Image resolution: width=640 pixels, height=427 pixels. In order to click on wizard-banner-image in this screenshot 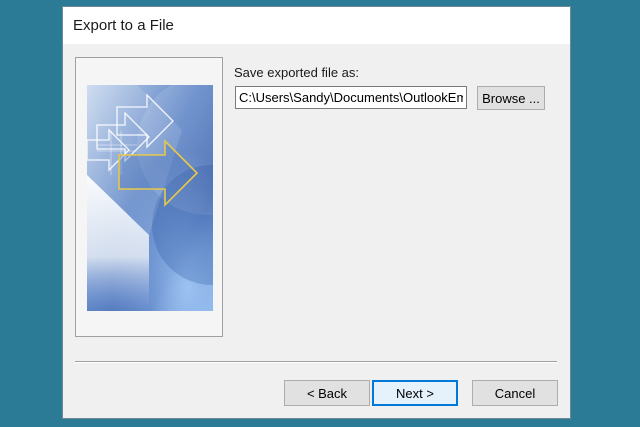, I will do `click(150, 198)`.